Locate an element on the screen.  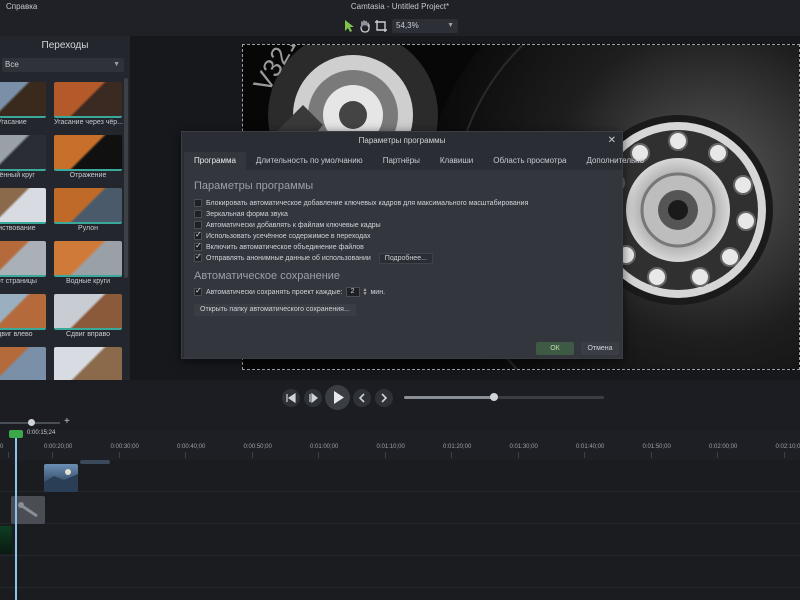
playhead-time: 0:00:15;24 is located at coordinates (41, 433).